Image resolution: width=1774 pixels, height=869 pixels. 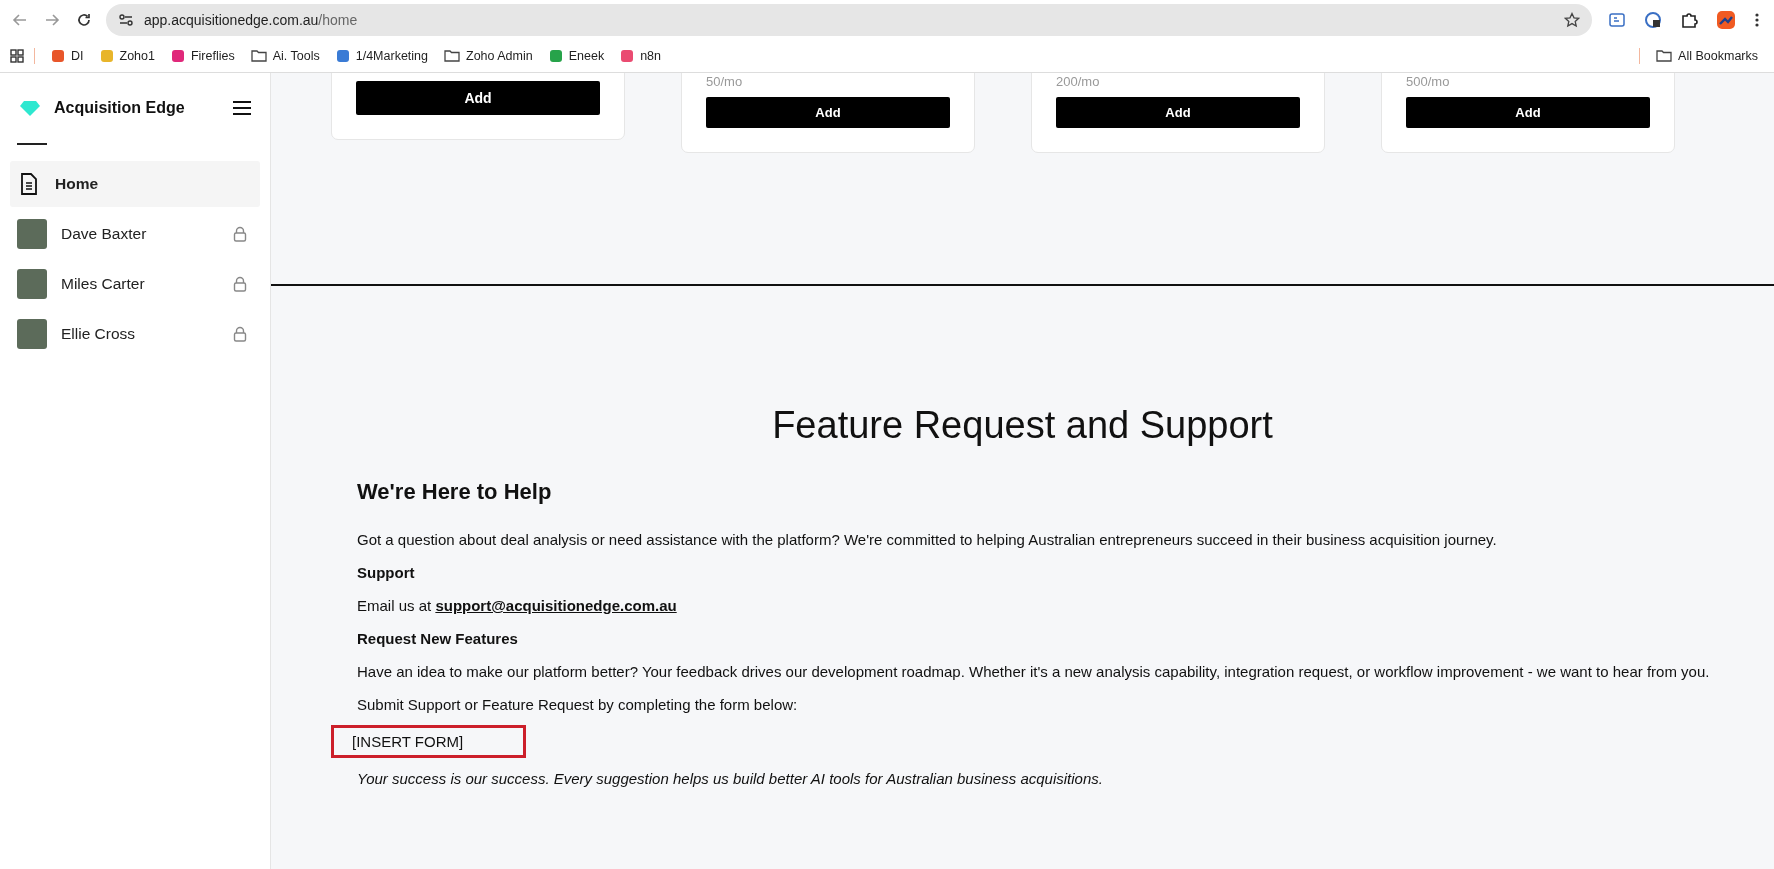 I want to click on closing-note: Your success is our success. Every suggestion helps us build better AI tools for Australian business acquisitions., so click(x=730, y=778).